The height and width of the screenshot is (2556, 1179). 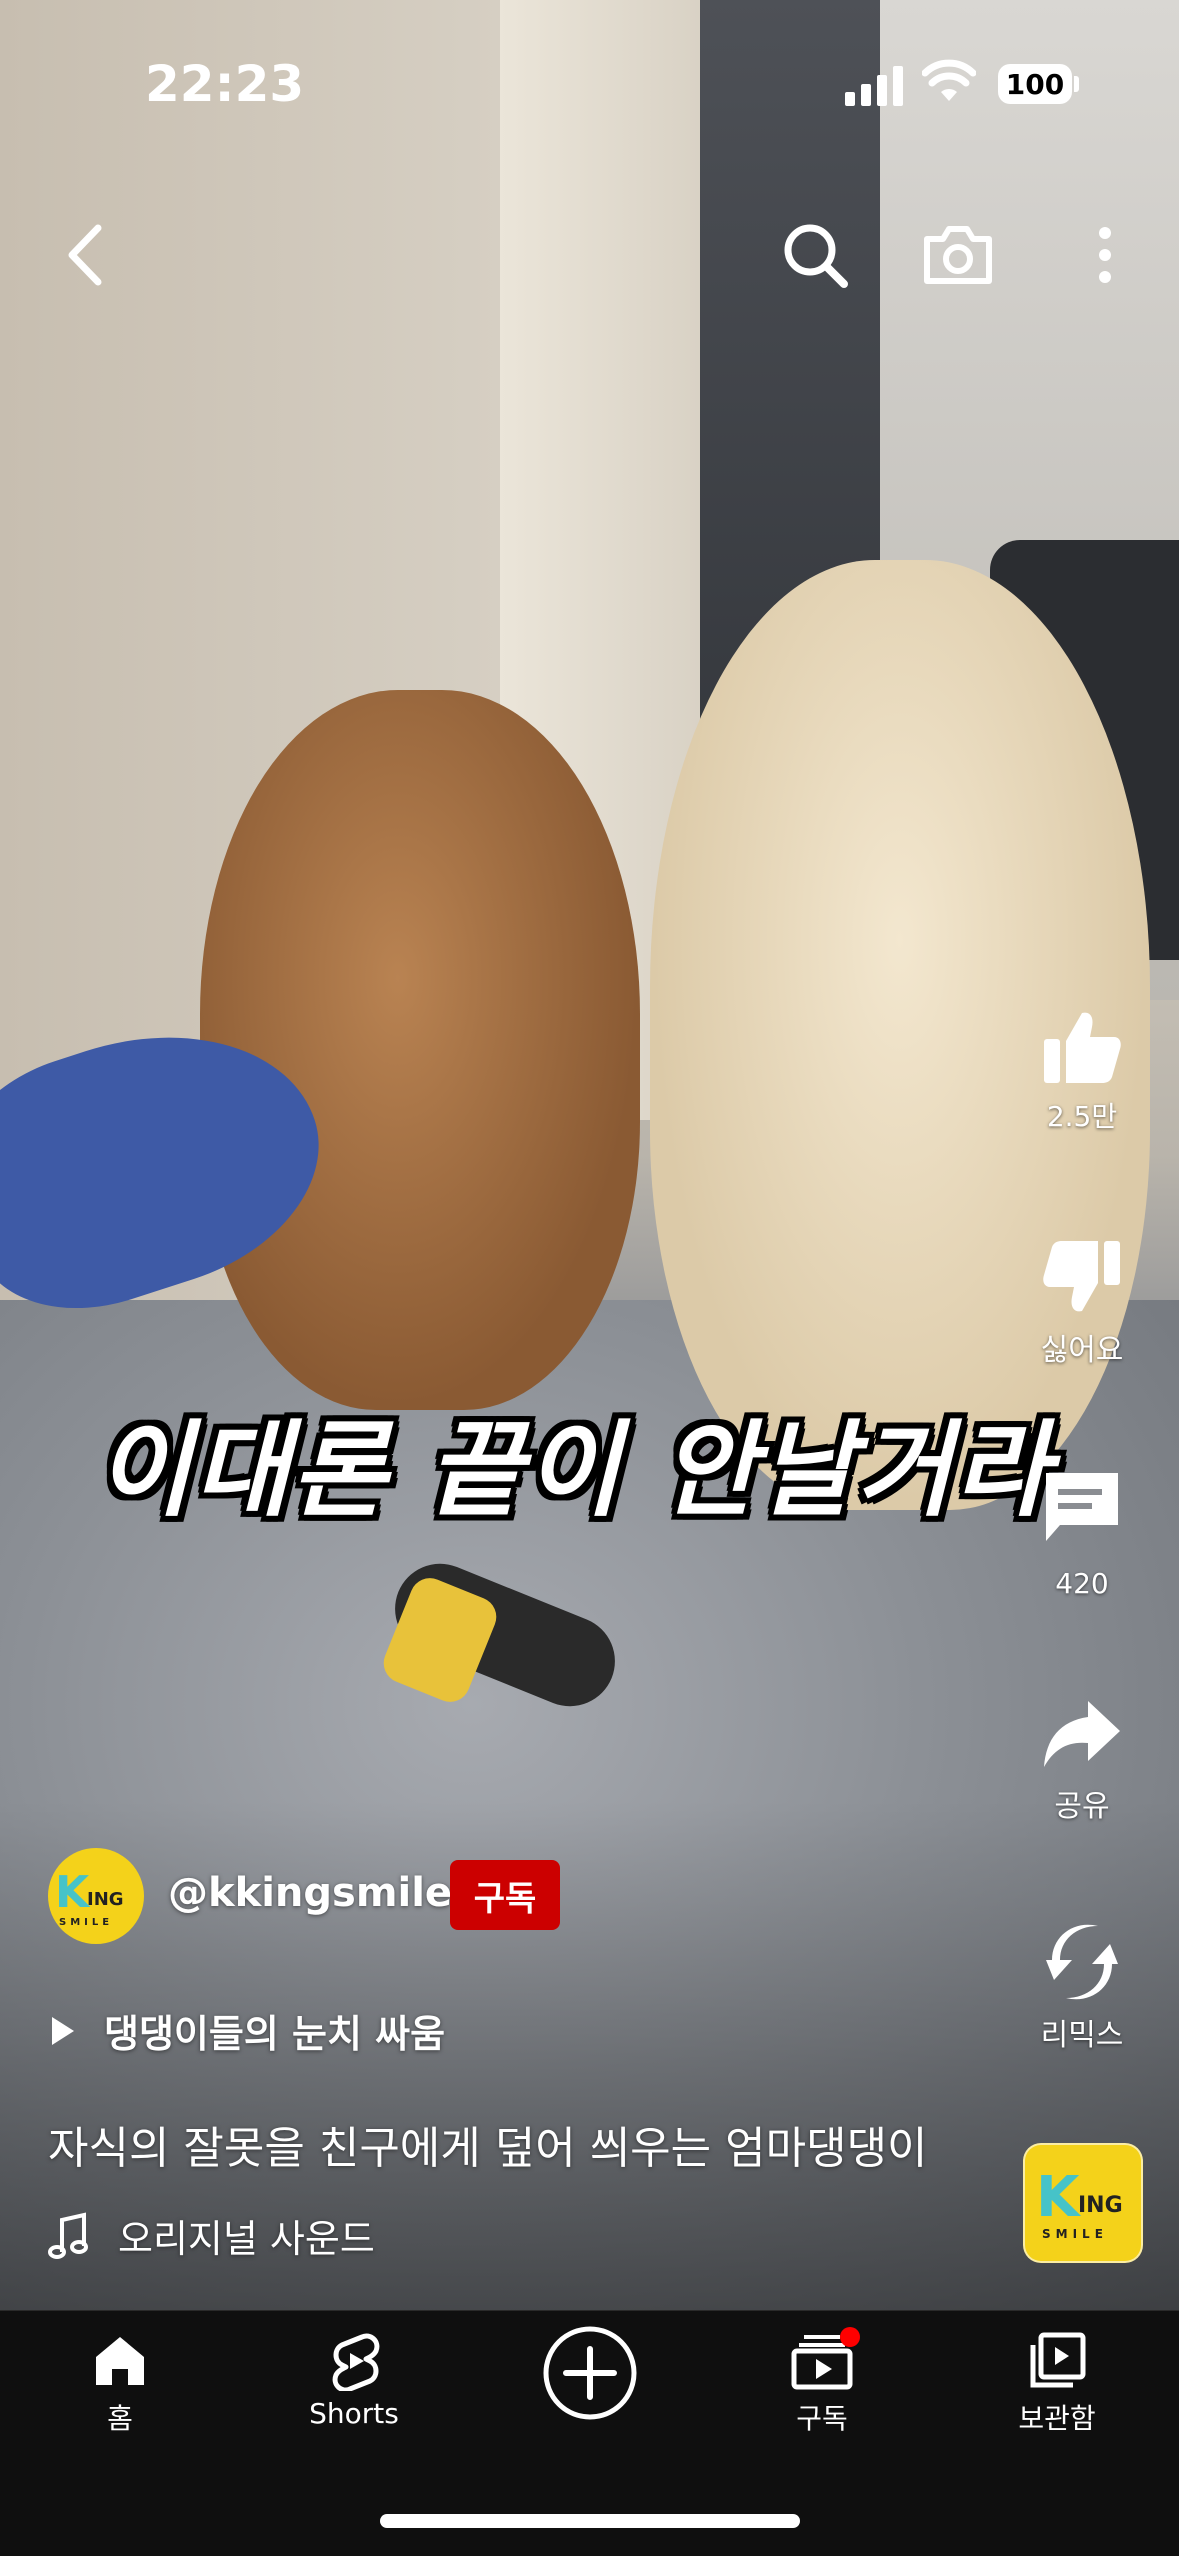 What do you see at coordinates (1082, 1116) in the screenshot?
I see `like-count: 2.5만` at bounding box center [1082, 1116].